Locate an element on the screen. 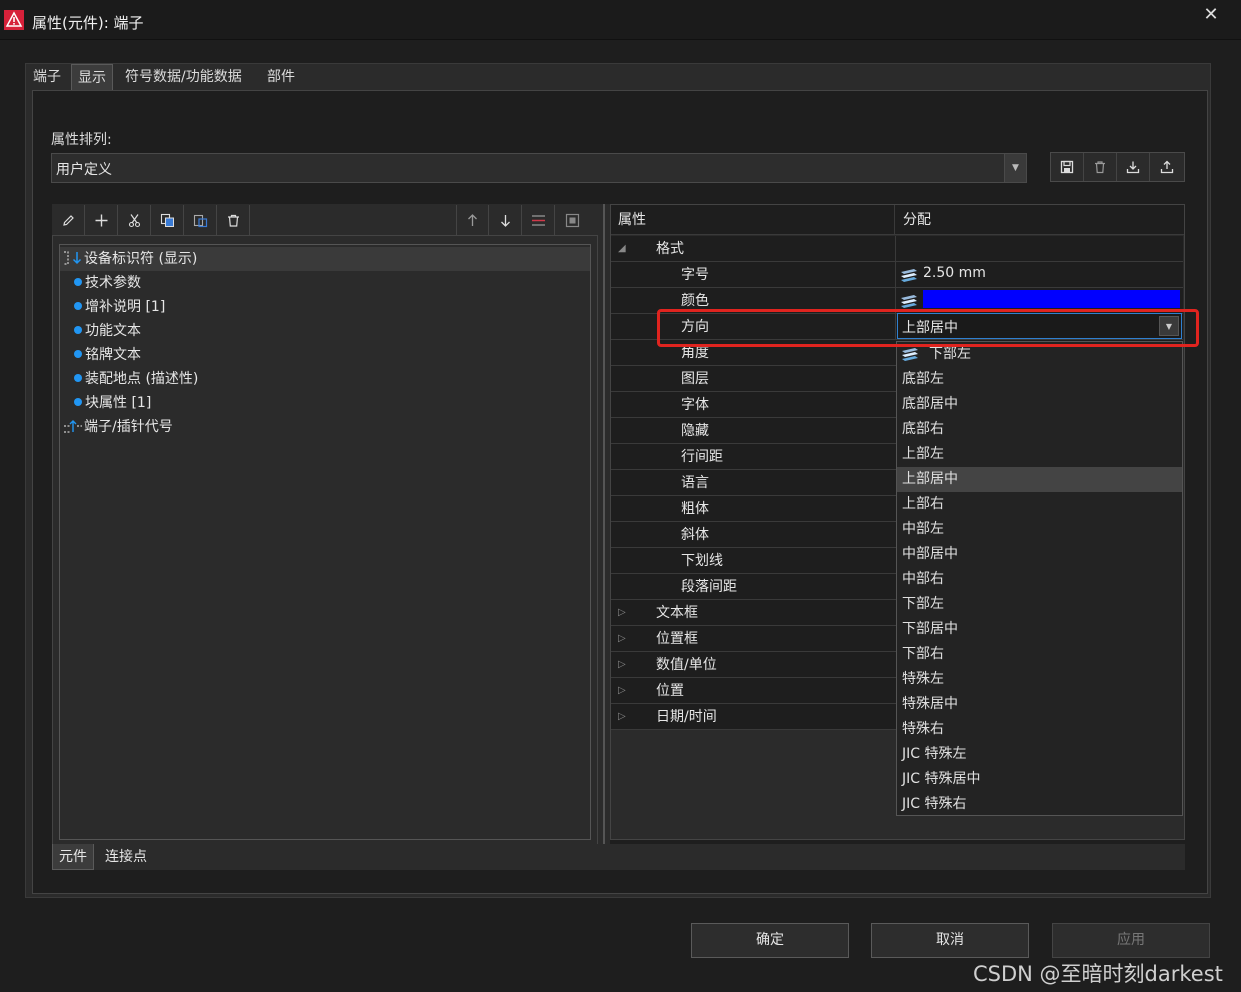 The width and height of the screenshot is (1241, 992). dropdown-option: 上部左 is located at coordinates (1039, 454).